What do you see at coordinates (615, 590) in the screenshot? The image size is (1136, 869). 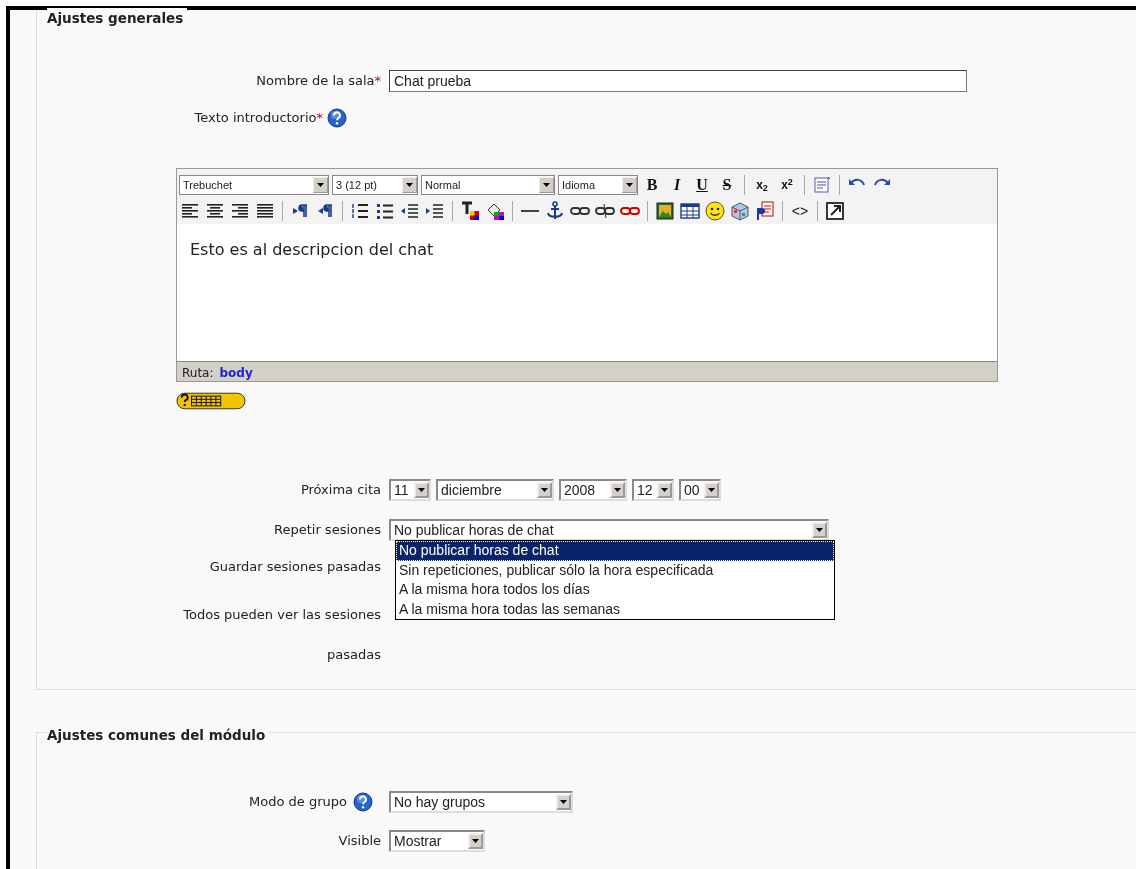 I see `dropdown-option: A la misma hora todos los días` at bounding box center [615, 590].